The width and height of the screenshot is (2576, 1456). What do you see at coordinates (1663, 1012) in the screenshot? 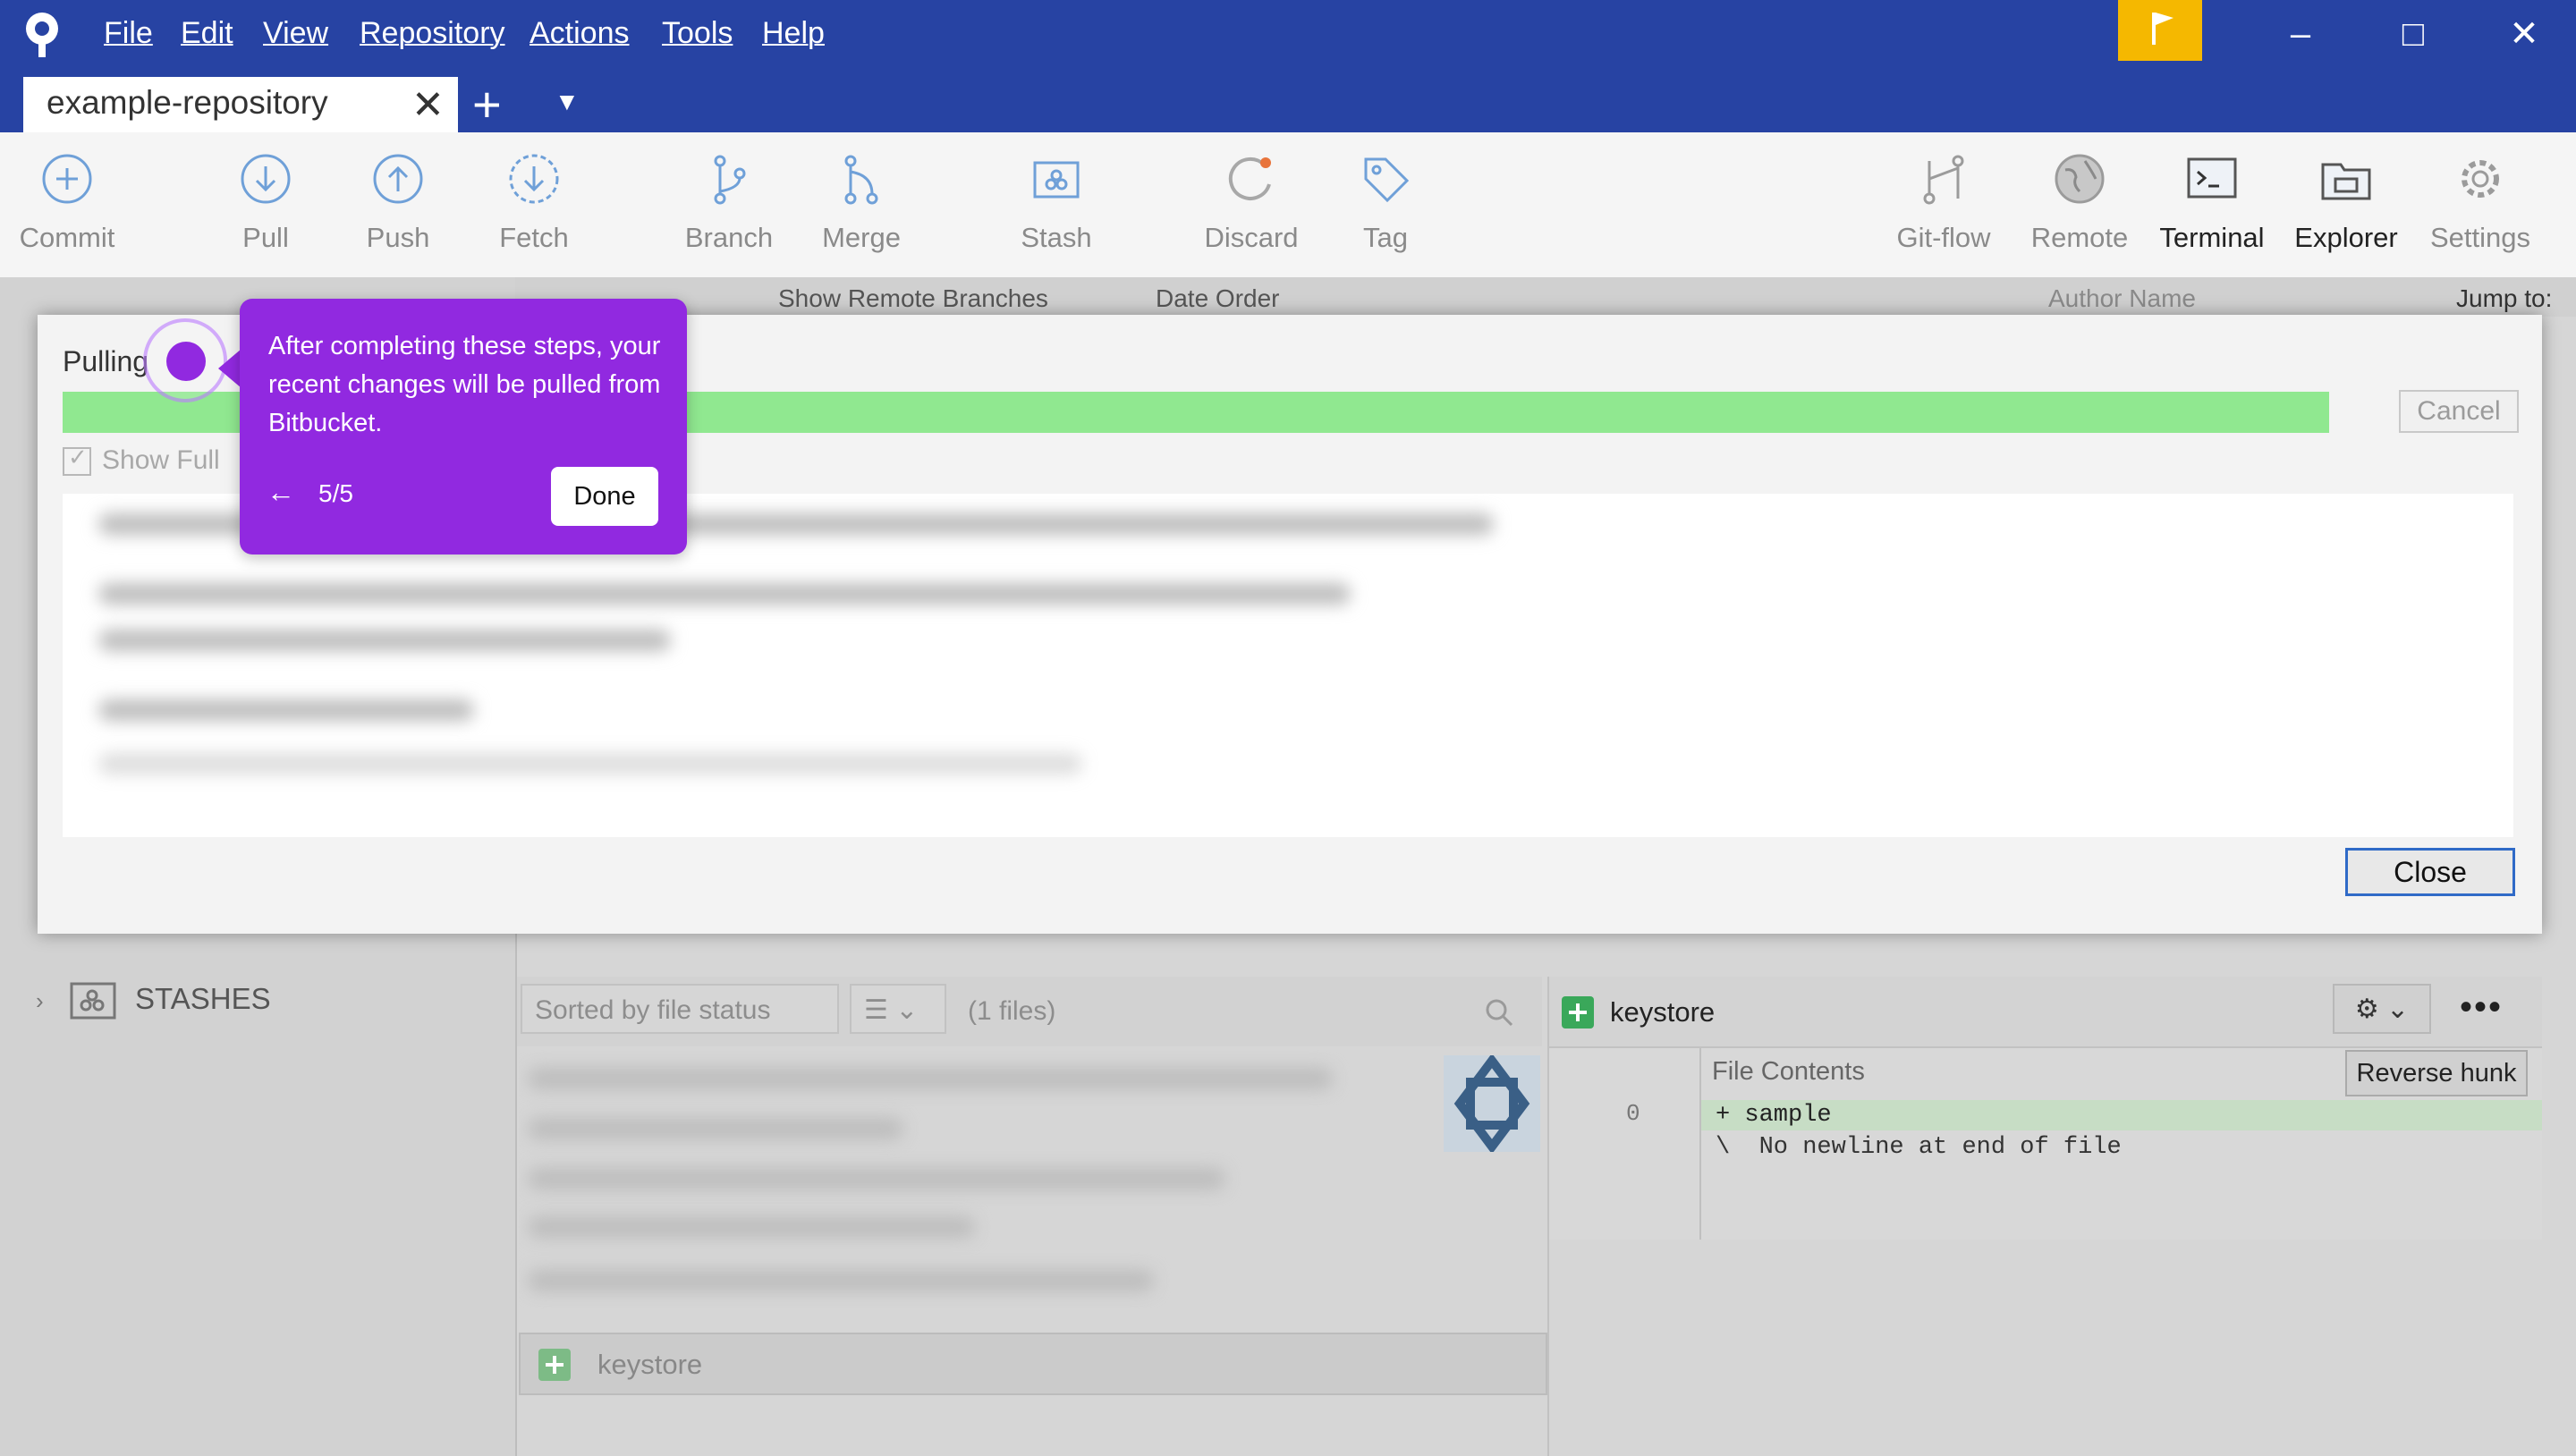
I see `diff-file-name: keystore` at bounding box center [1663, 1012].